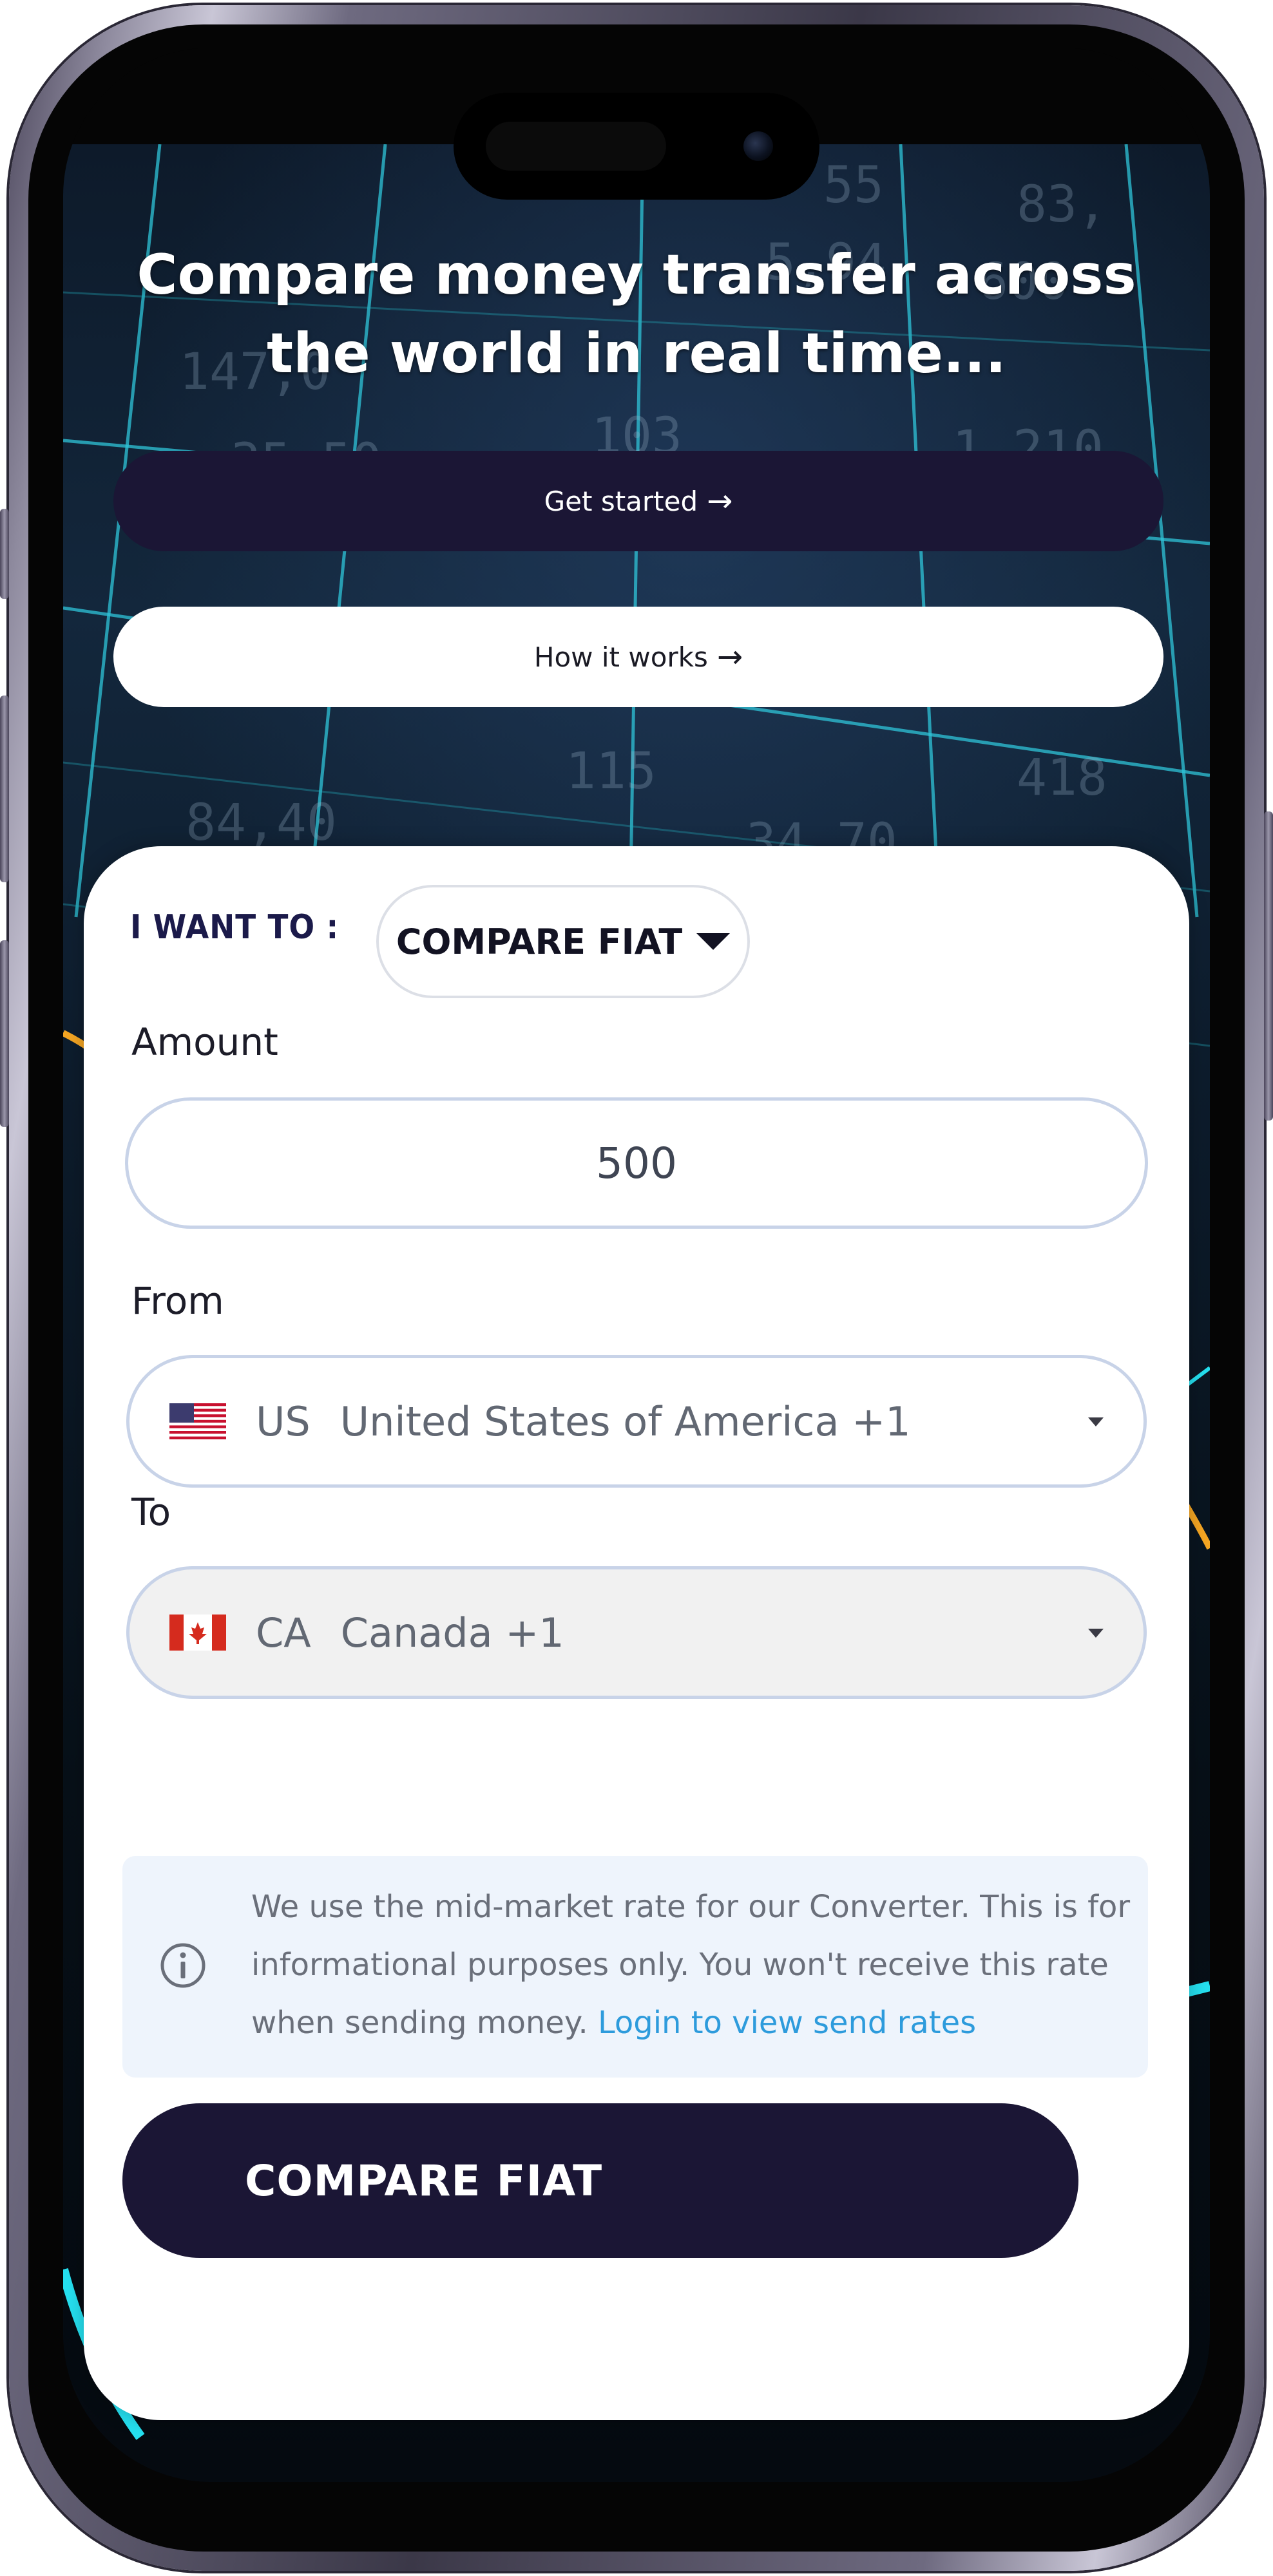 This screenshot has height=2576, width=1273. What do you see at coordinates (284, 1421) in the screenshot?
I see `from-country-code: US` at bounding box center [284, 1421].